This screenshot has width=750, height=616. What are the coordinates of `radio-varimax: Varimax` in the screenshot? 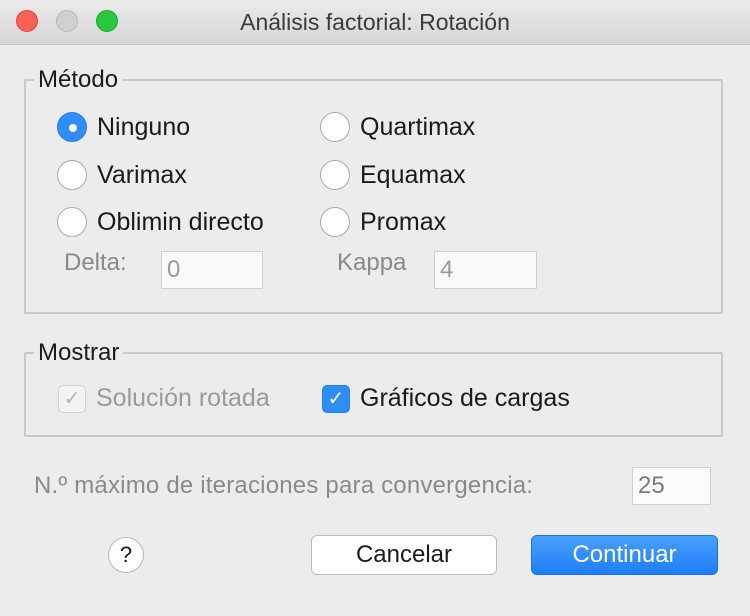 It's located at (122, 175).